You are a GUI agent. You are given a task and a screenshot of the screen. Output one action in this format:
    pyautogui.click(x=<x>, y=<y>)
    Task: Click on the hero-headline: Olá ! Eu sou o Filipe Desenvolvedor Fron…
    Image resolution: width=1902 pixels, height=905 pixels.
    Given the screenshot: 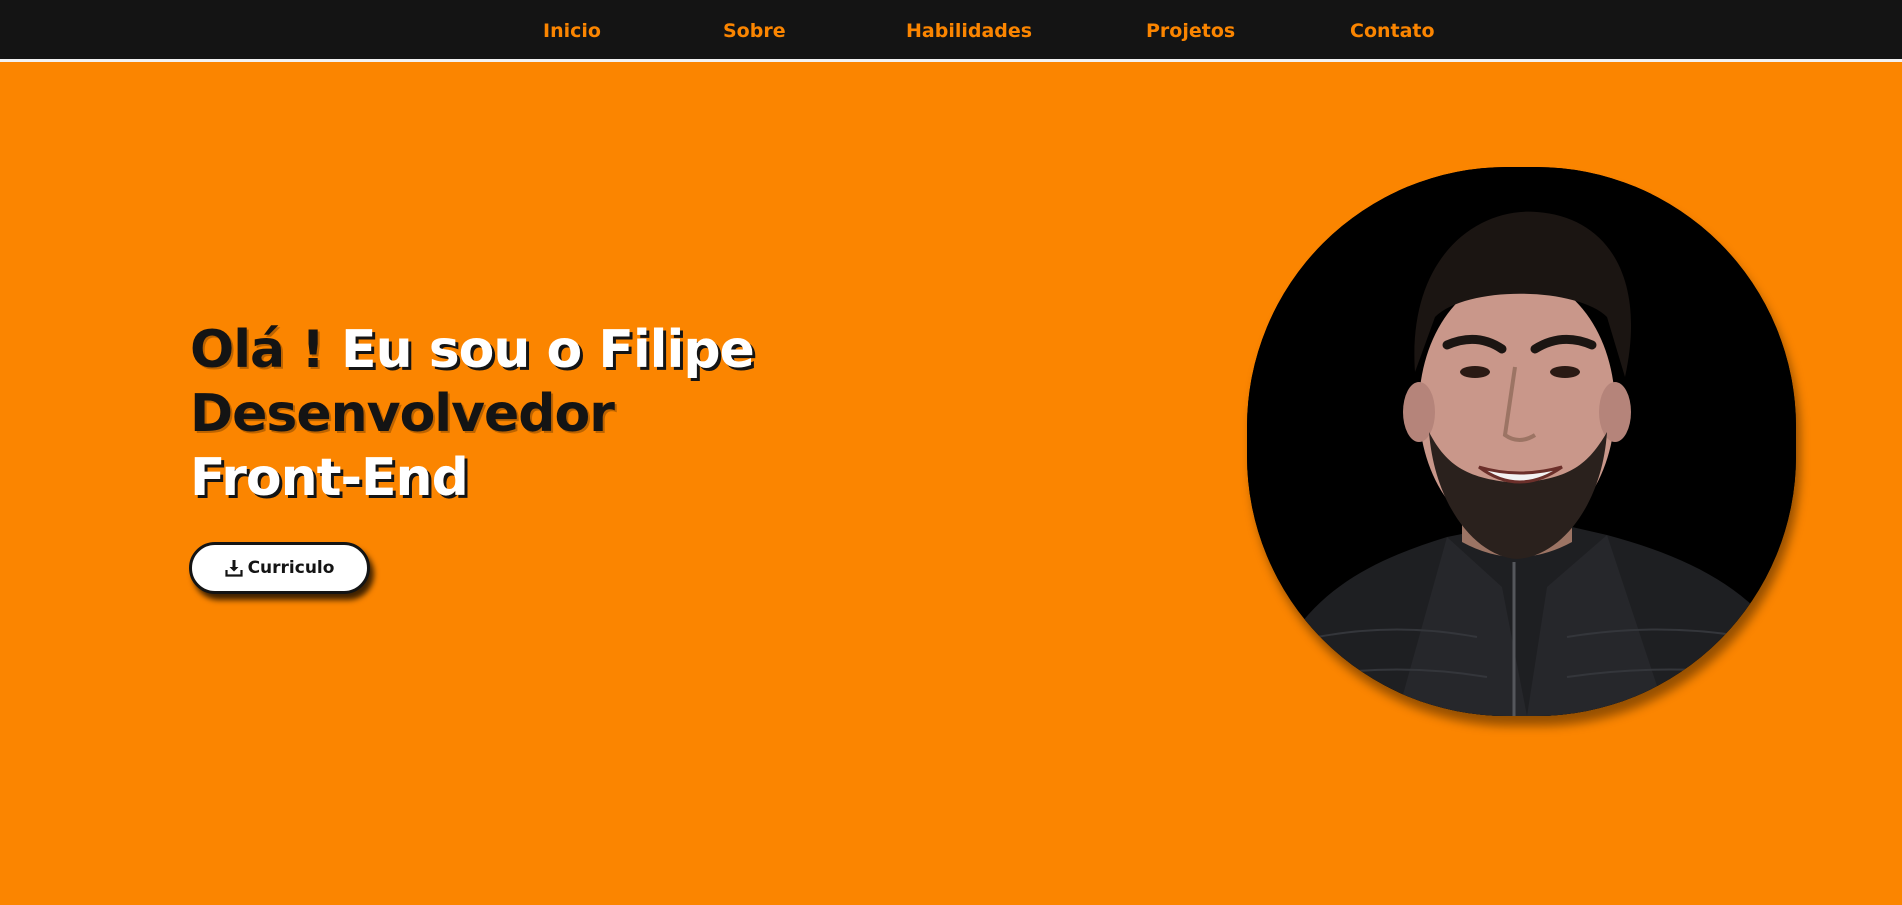 What is the action you would take?
    pyautogui.click(x=472, y=414)
    